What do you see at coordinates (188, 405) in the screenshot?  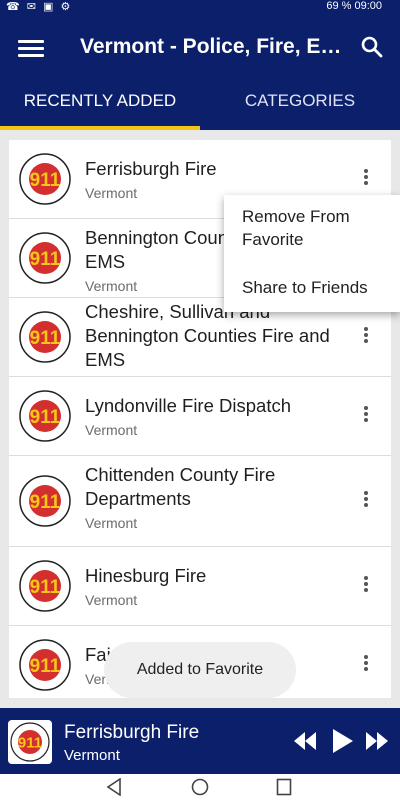 I see `item-title: Lyndonville Fire Dispatch` at bounding box center [188, 405].